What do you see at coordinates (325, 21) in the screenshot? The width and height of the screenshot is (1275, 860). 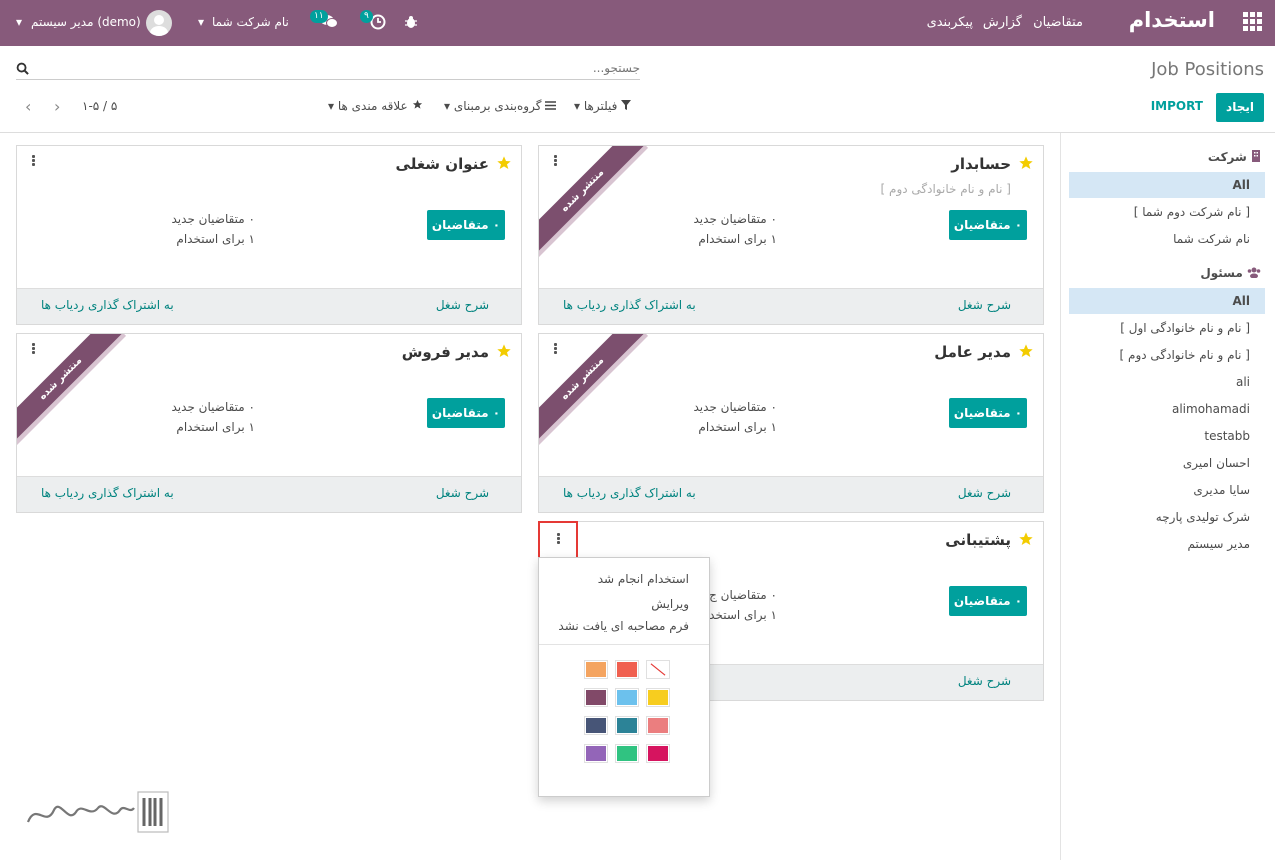 I see `messages-button: ۱۱` at bounding box center [325, 21].